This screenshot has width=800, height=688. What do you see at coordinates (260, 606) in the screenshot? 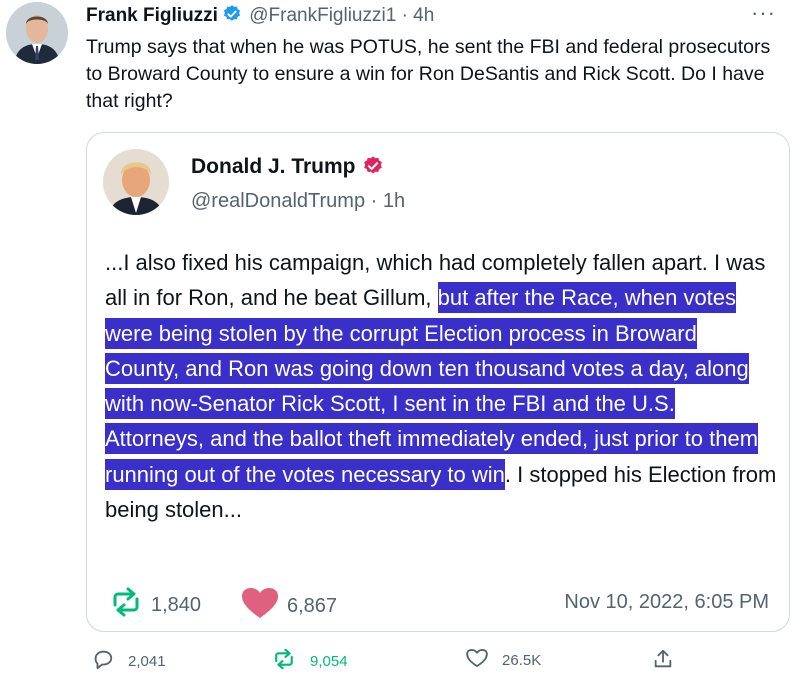
I see `heart-icon` at bounding box center [260, 606].